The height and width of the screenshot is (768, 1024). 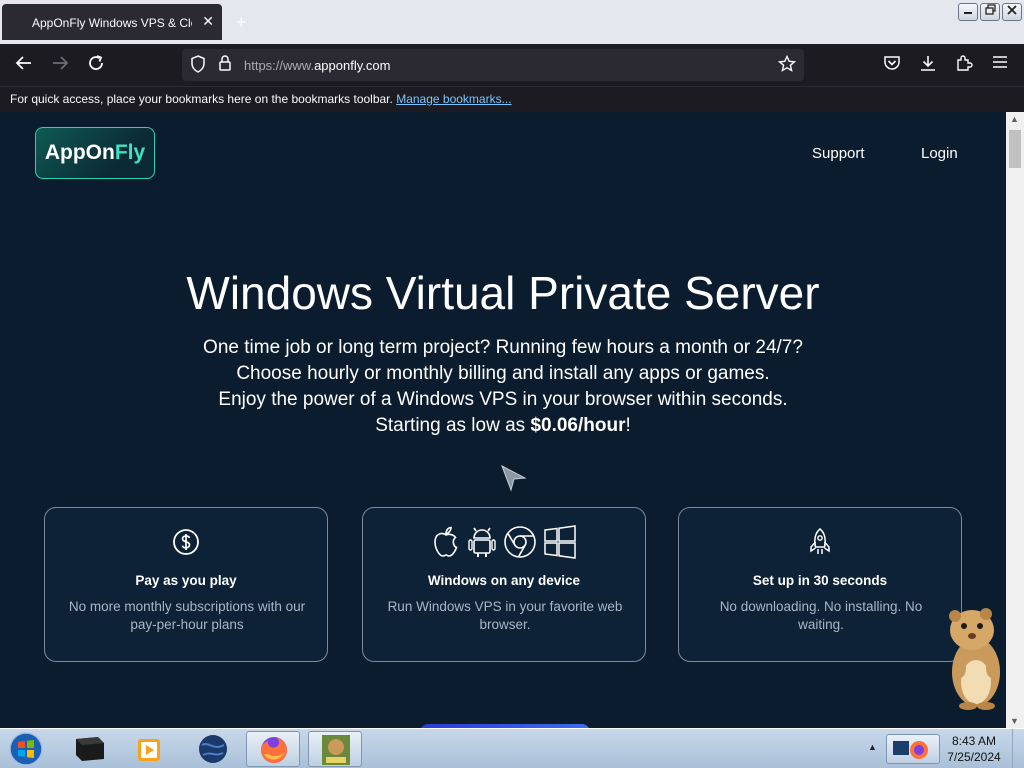 What do you see at coordinates (578, 425) in the screenshot?
I see `price-value: $0.06/hour` at bounding box center [578, 425].